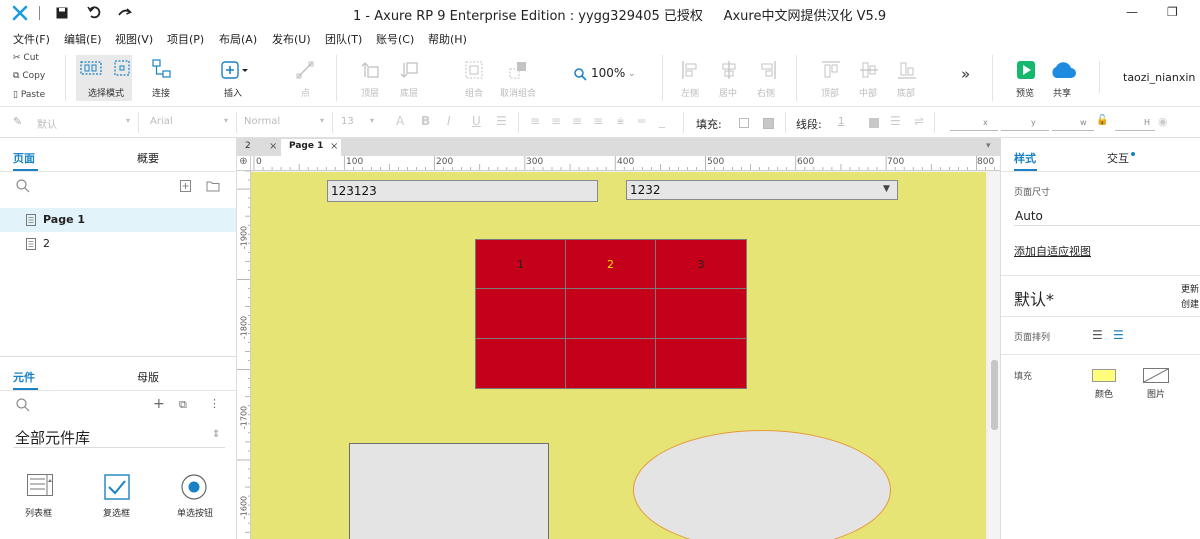 This screenshot has height=539, width=1200. I want to click on ellipse-widget, so click(762, 484).